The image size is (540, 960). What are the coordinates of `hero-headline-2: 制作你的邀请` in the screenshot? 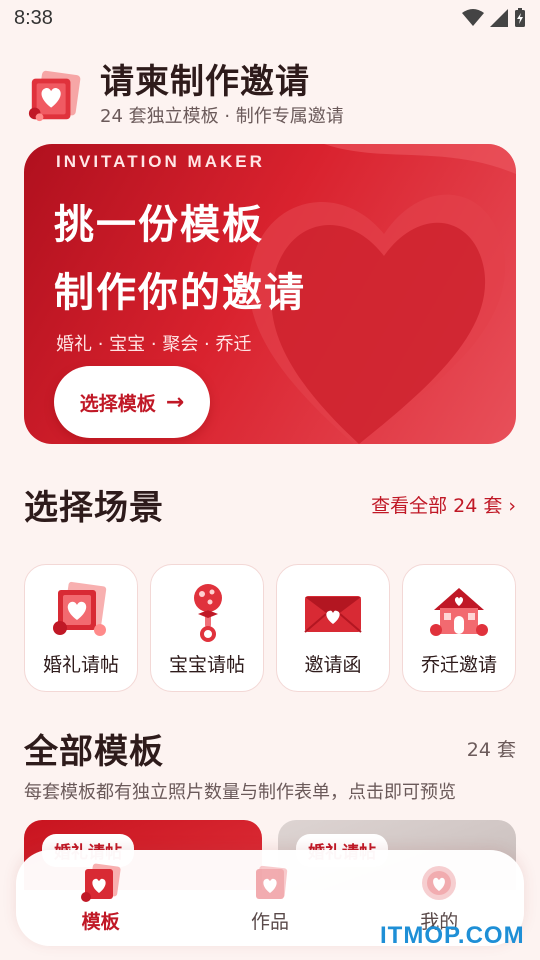 It's located at (180, 293).